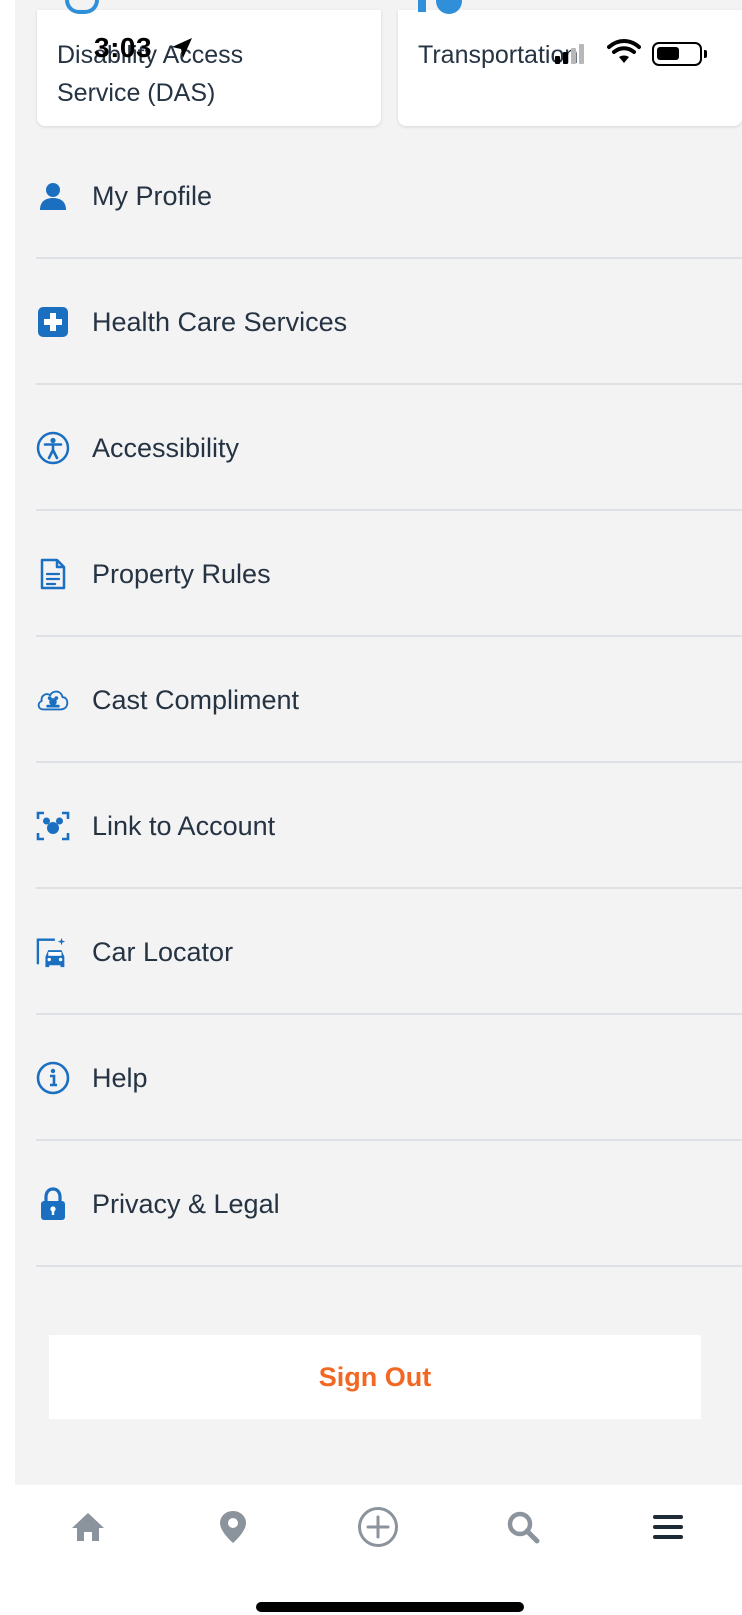  I want to click on menu-item-label: Car Locator, so click(163, 951).